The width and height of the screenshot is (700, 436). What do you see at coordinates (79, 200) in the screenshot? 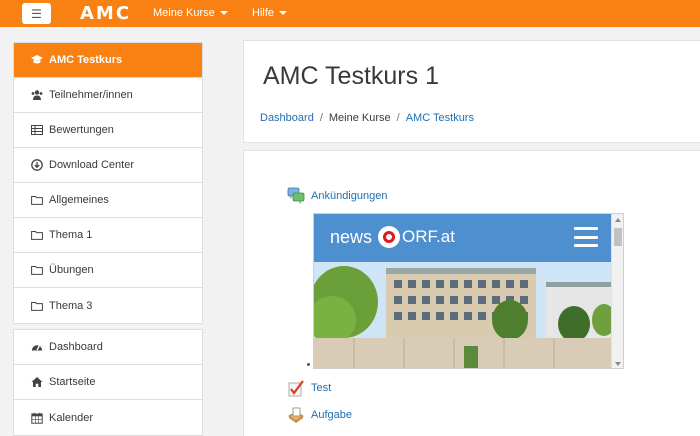
I see `nav-item-label: Allgemeines` at bounding box center [79, 200].